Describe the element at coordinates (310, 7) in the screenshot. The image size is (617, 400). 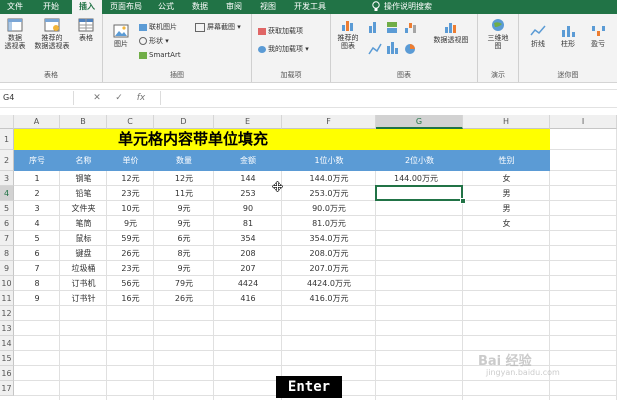
I see `tab-developer: 开发工具` at that location.